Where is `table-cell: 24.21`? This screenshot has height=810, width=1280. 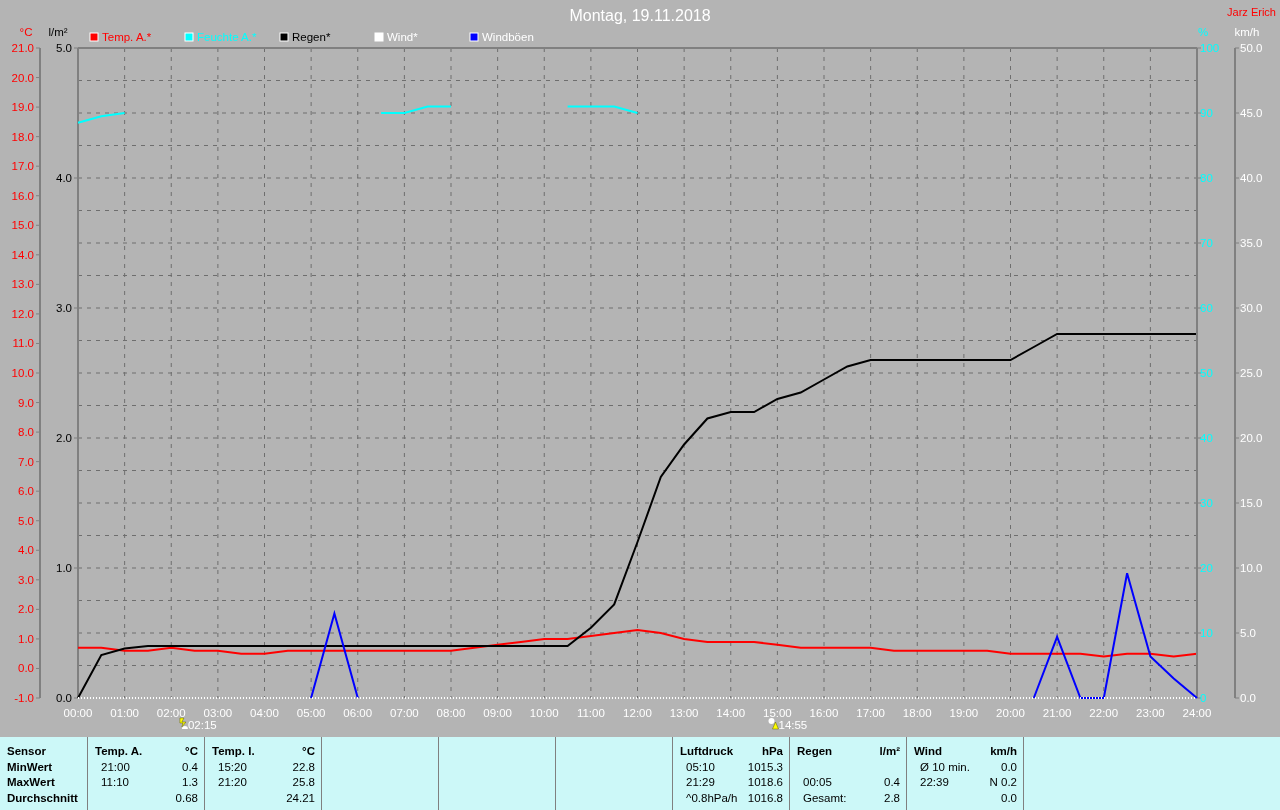 table-cell: 24.21 is located at coordinates (300, 798).